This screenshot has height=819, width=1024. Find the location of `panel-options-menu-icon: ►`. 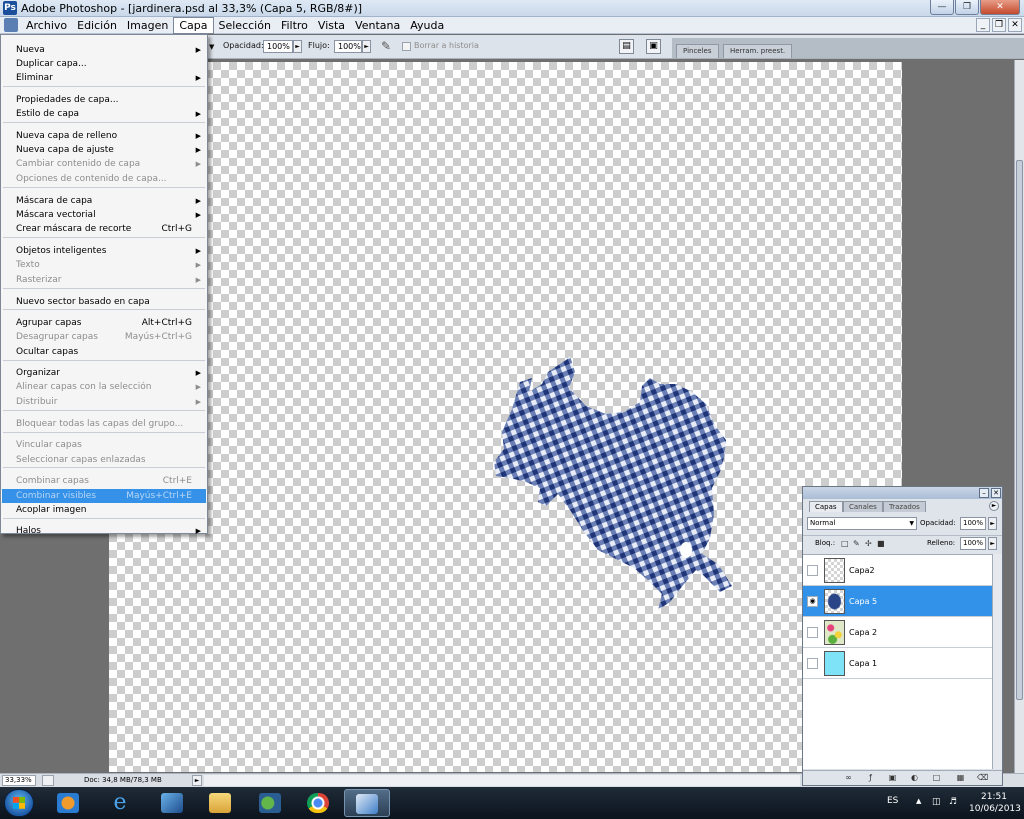

panel-options-menu-icon: ► is located at coordinates (994, 506).